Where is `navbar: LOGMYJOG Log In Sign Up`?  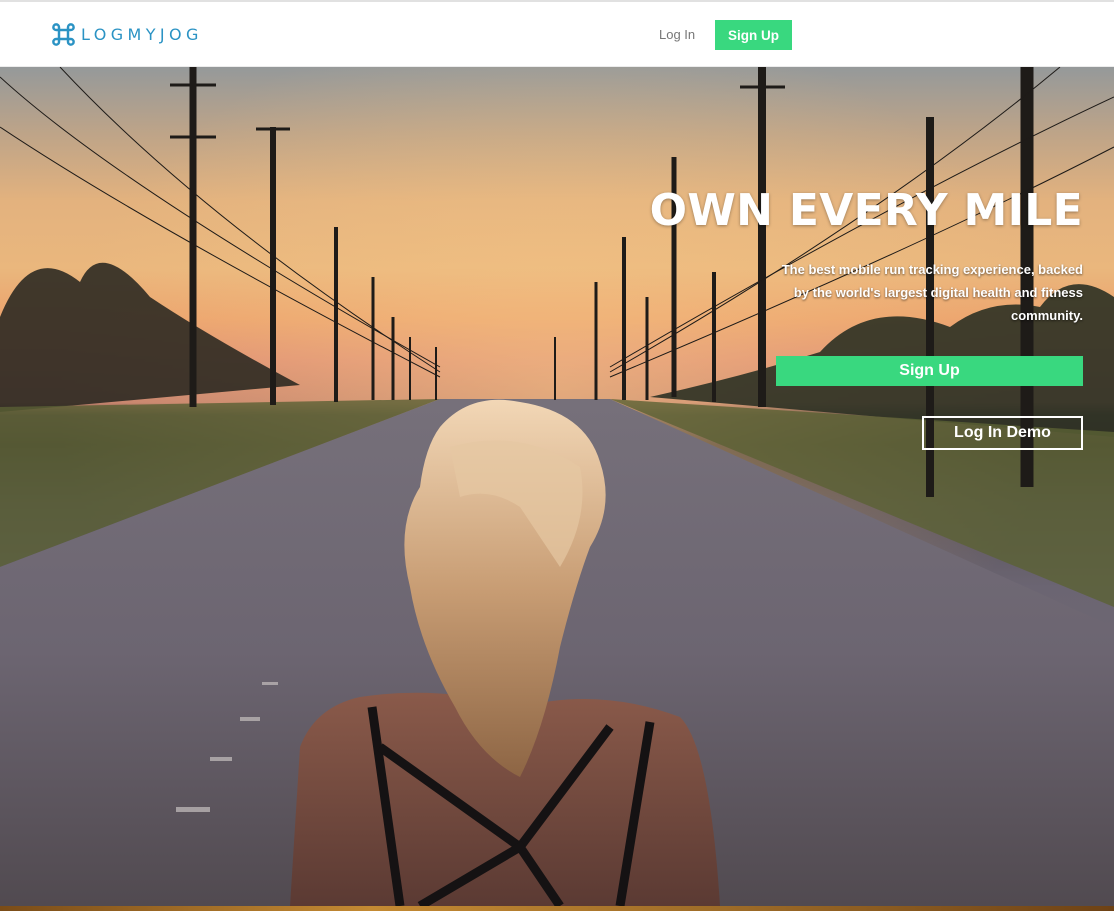 navbar: LOGMYJOG Log In Sign Up is located at coordinates (557, 34).